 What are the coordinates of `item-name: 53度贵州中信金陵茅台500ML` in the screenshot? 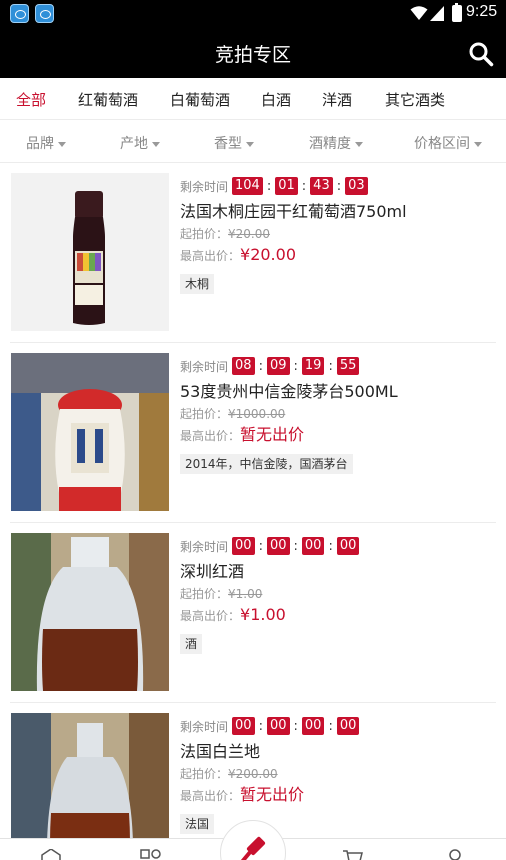 It's located at (339, 392).